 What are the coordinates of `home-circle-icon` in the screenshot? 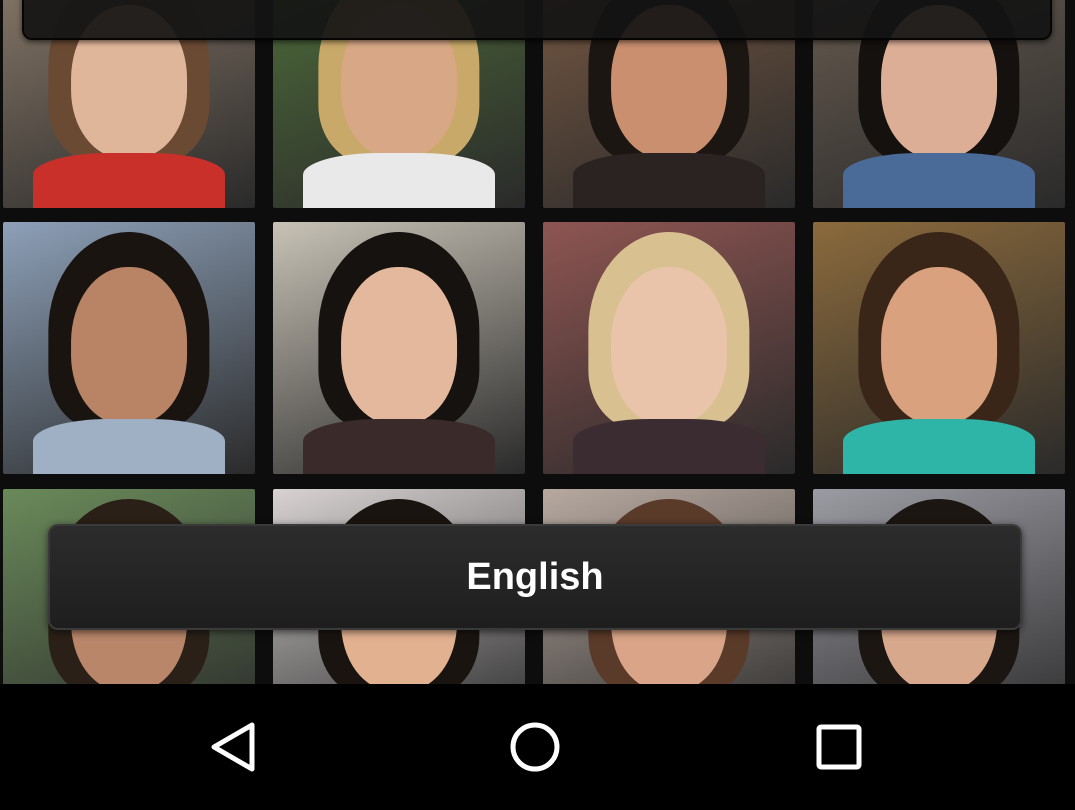 It's located at (535, 747).